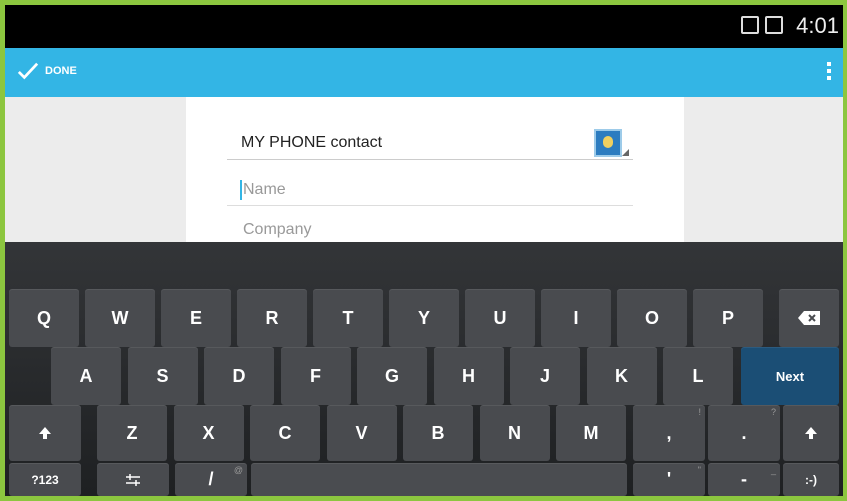 The height and width of the screenshot is (501, 847). Describe the element at coordinates (120, 318) in the screenshot. I see `key-w: W` at that location.